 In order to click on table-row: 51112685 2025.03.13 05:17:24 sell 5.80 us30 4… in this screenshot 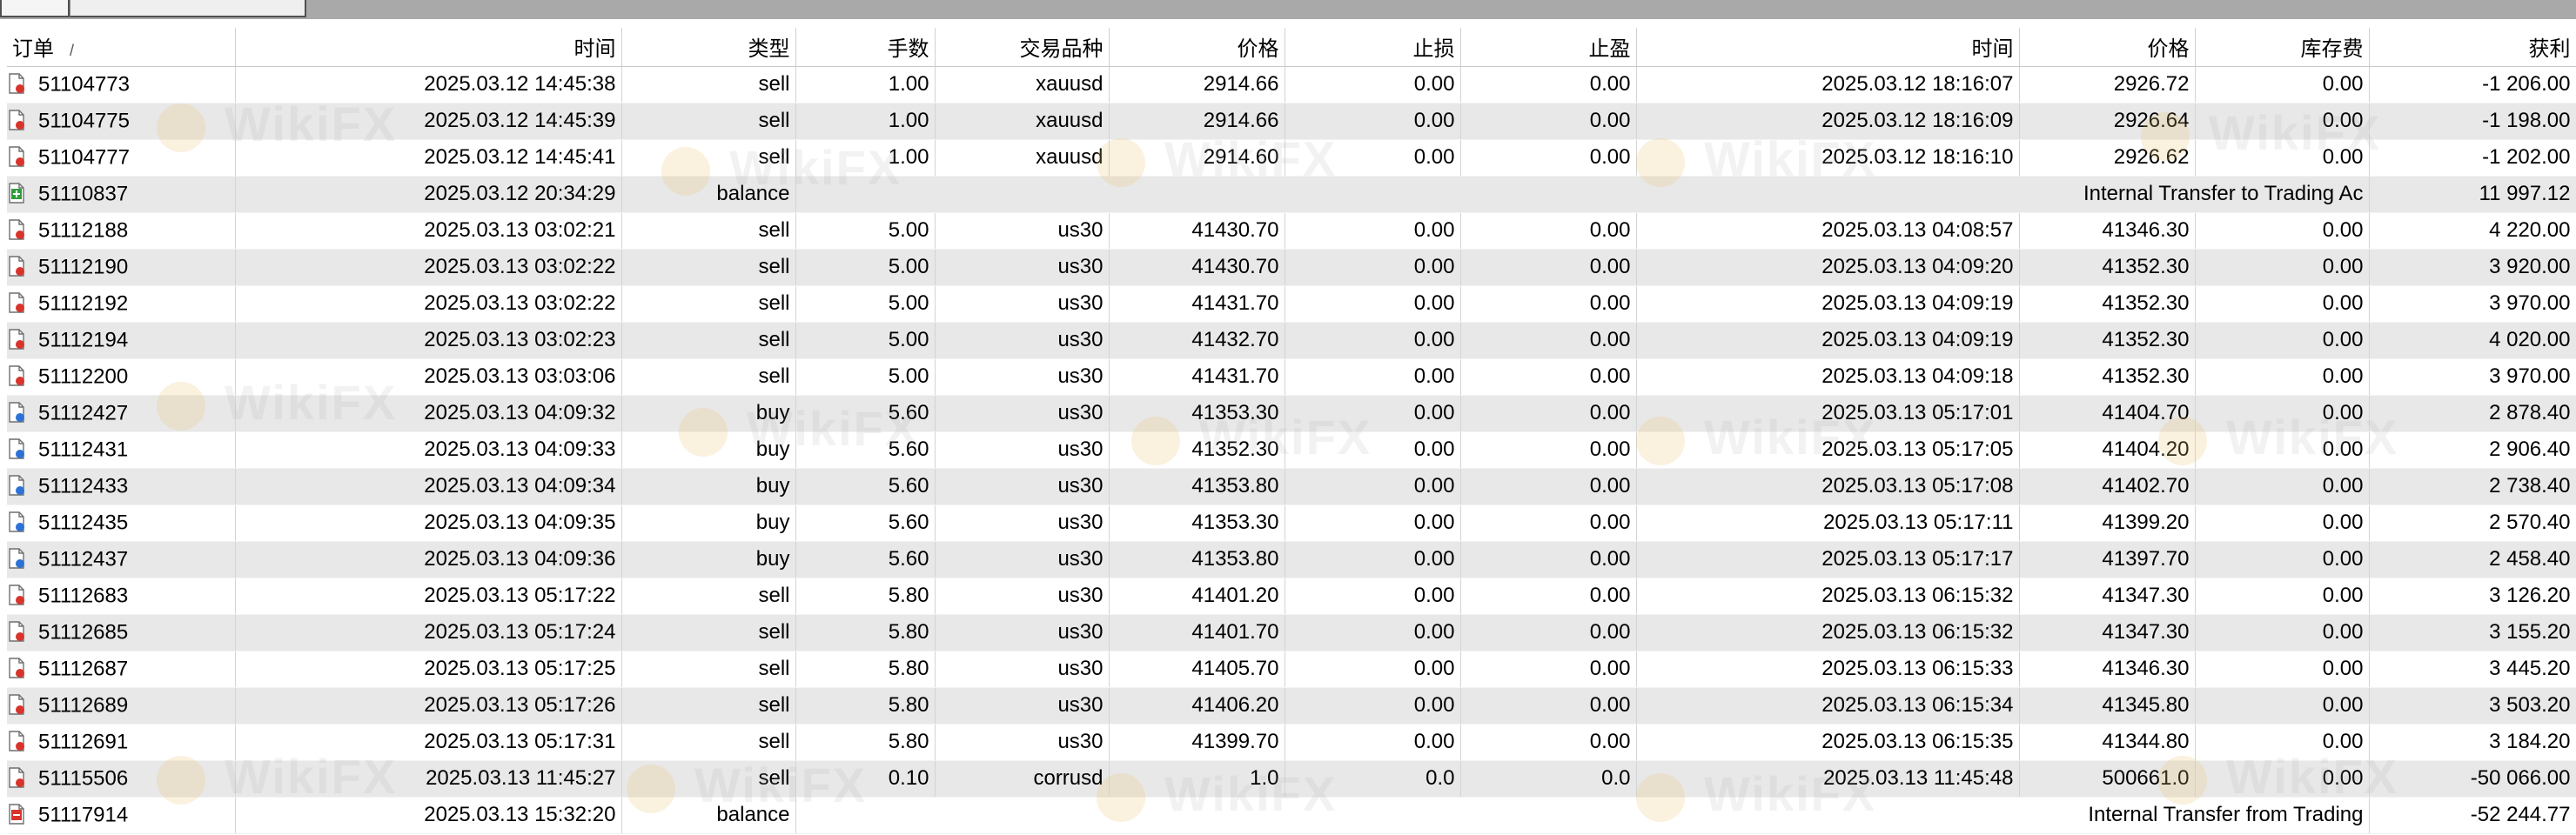, I will do `click(1291, 632)`.